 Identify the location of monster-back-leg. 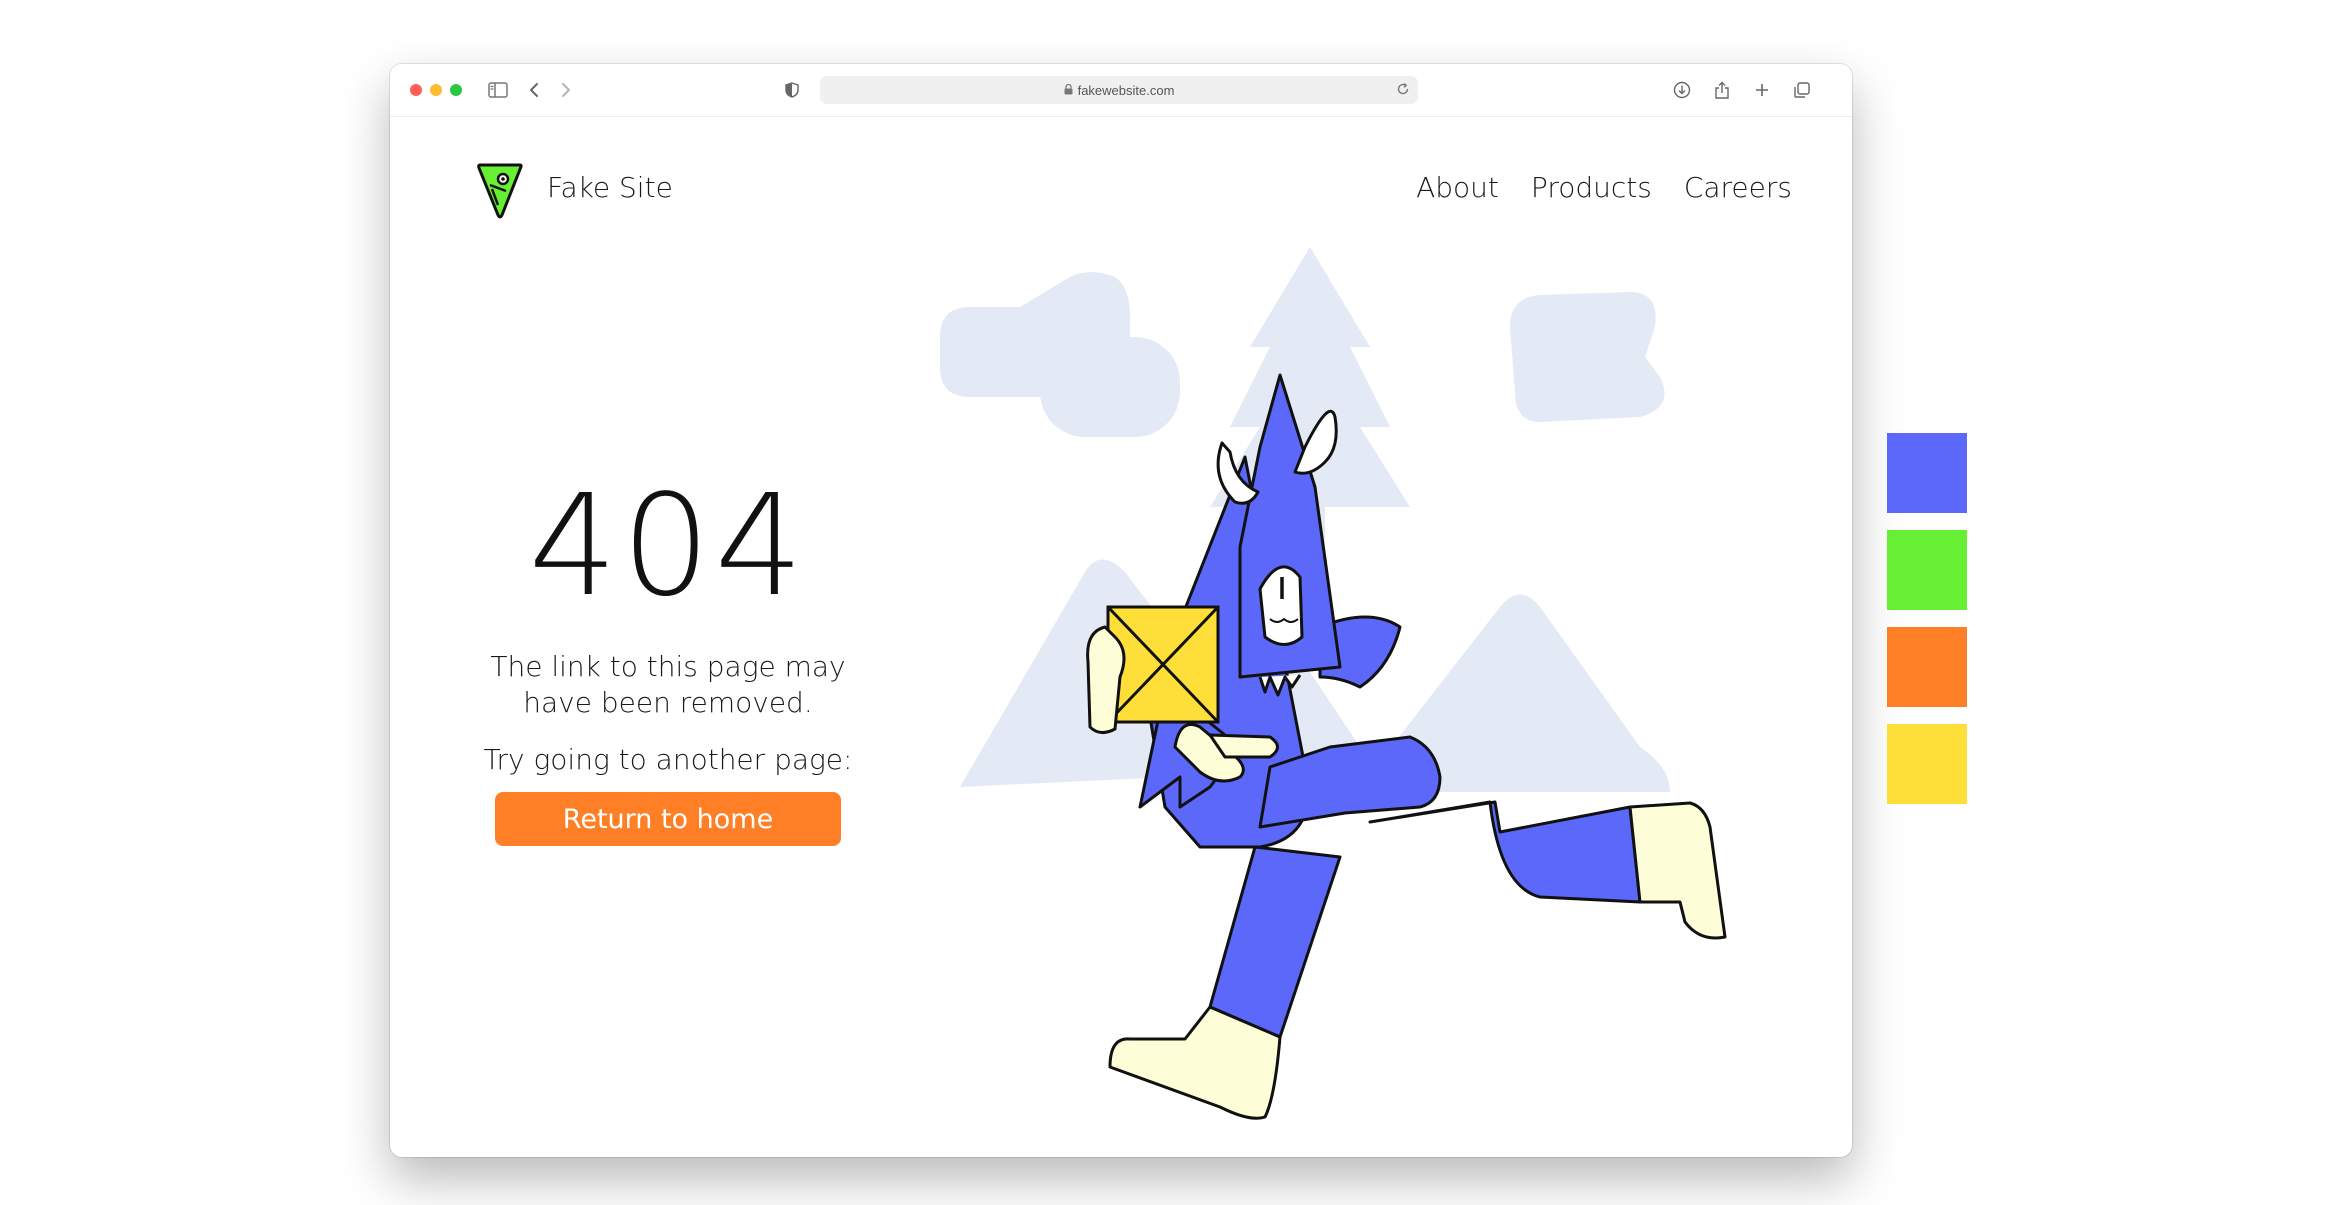
(1547, 870).